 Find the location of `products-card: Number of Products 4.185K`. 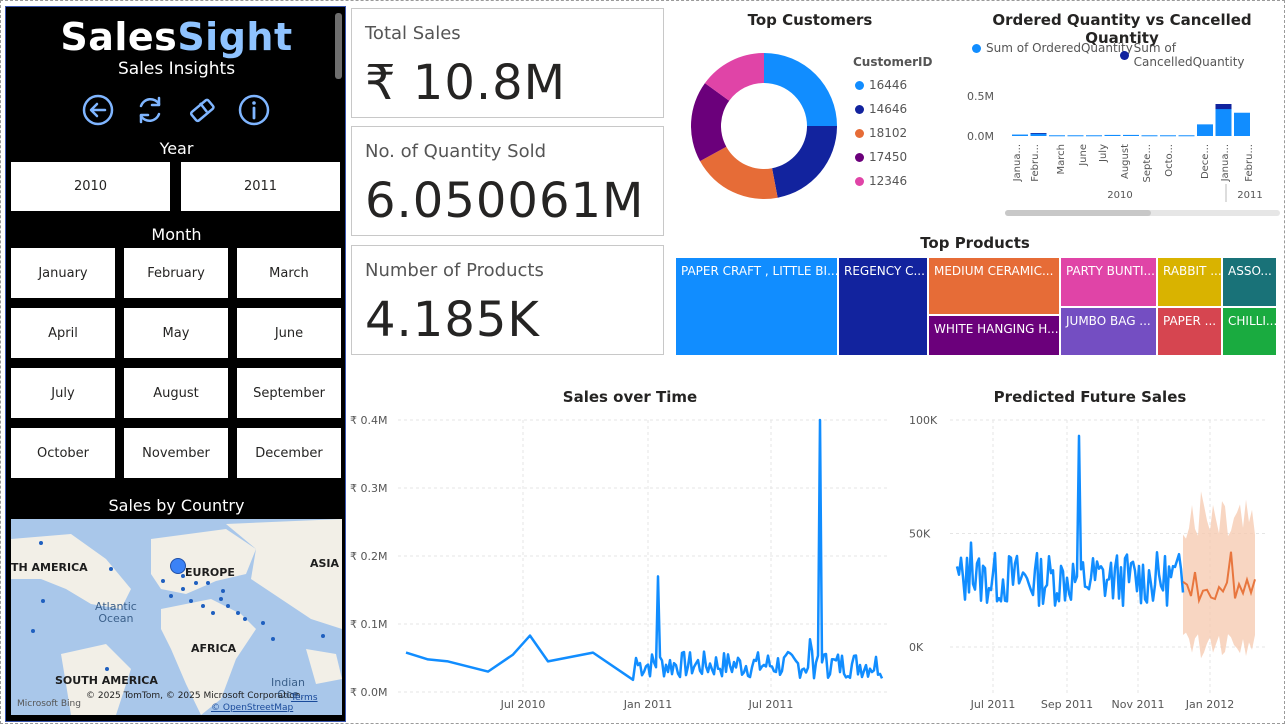

products-card: Number of Products 4.185K is located at coordinates (507, 300).